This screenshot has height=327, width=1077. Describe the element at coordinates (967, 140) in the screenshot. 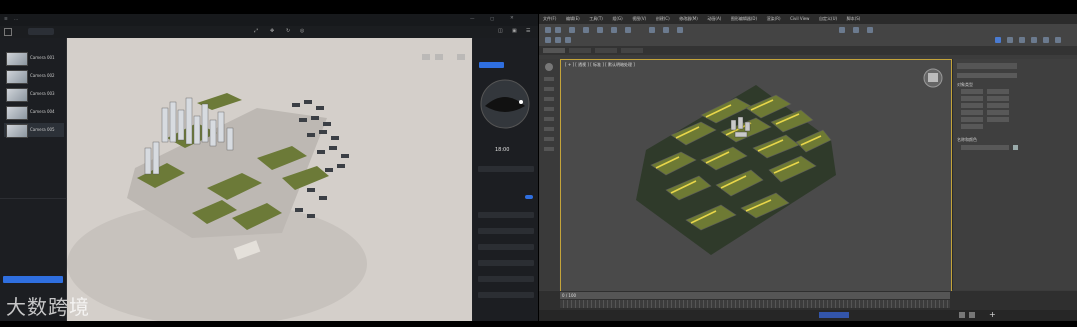

I see `section-name-color: 名称和颜色` at that location.